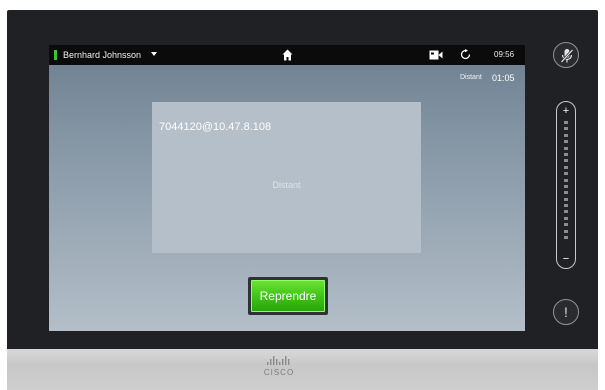 This screenshot has height=390, width=605. What do you see at coordinates (102, 55) in the screenshot?
I see `user-name: Bernhard Johnsson` at bounding box center [102, 55].